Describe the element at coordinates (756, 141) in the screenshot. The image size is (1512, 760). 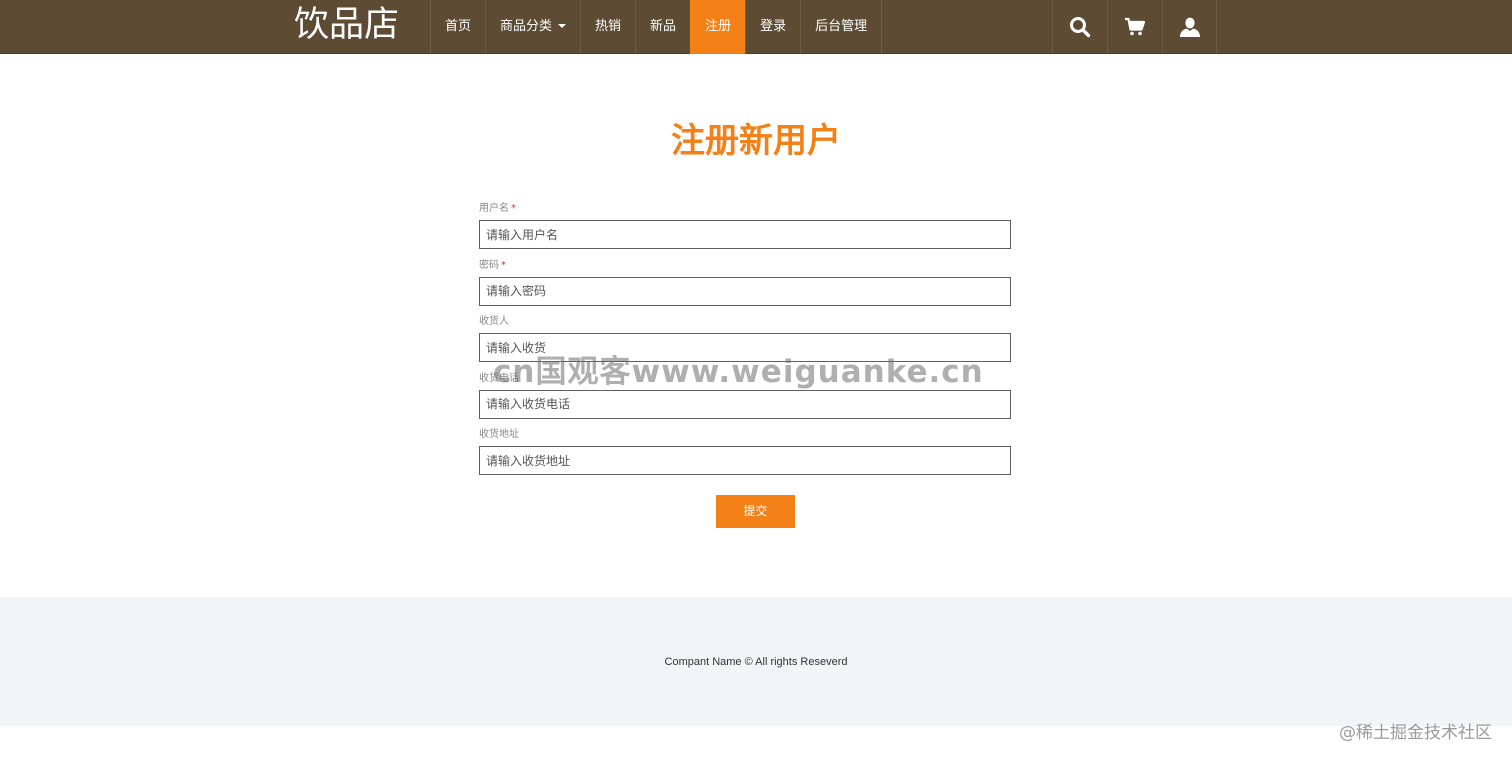
I see `page-title: 注册新用户` at that location.